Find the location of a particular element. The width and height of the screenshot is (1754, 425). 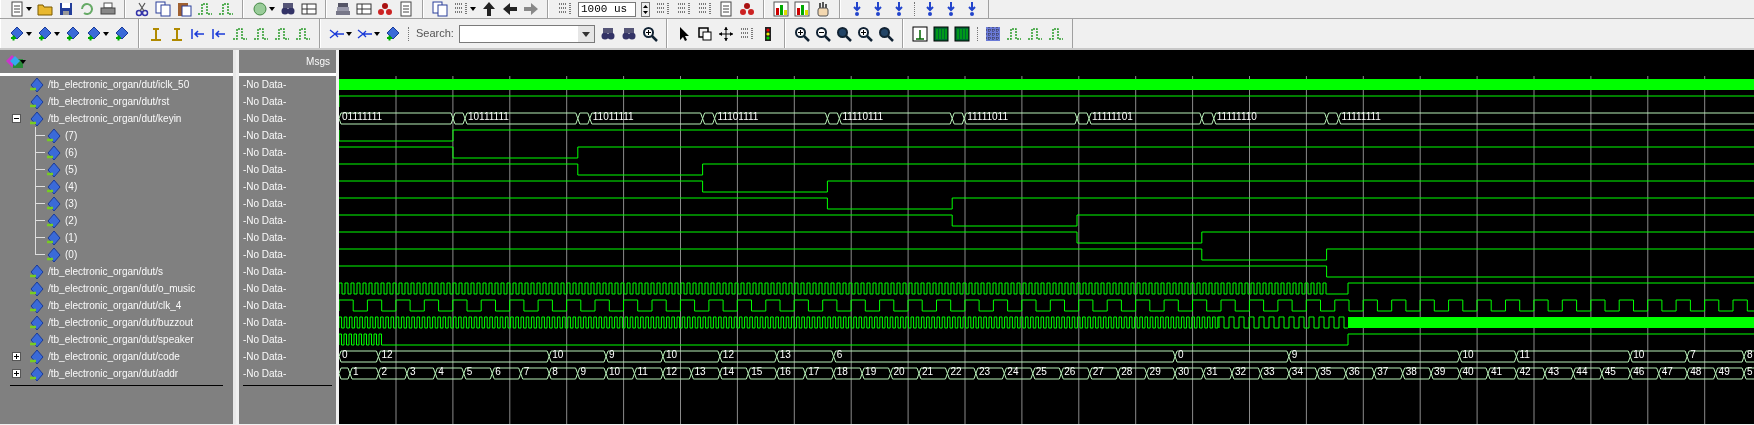

signal-name: /tb_electronic_organ/dut/rst is located at coordinates (109, 101).